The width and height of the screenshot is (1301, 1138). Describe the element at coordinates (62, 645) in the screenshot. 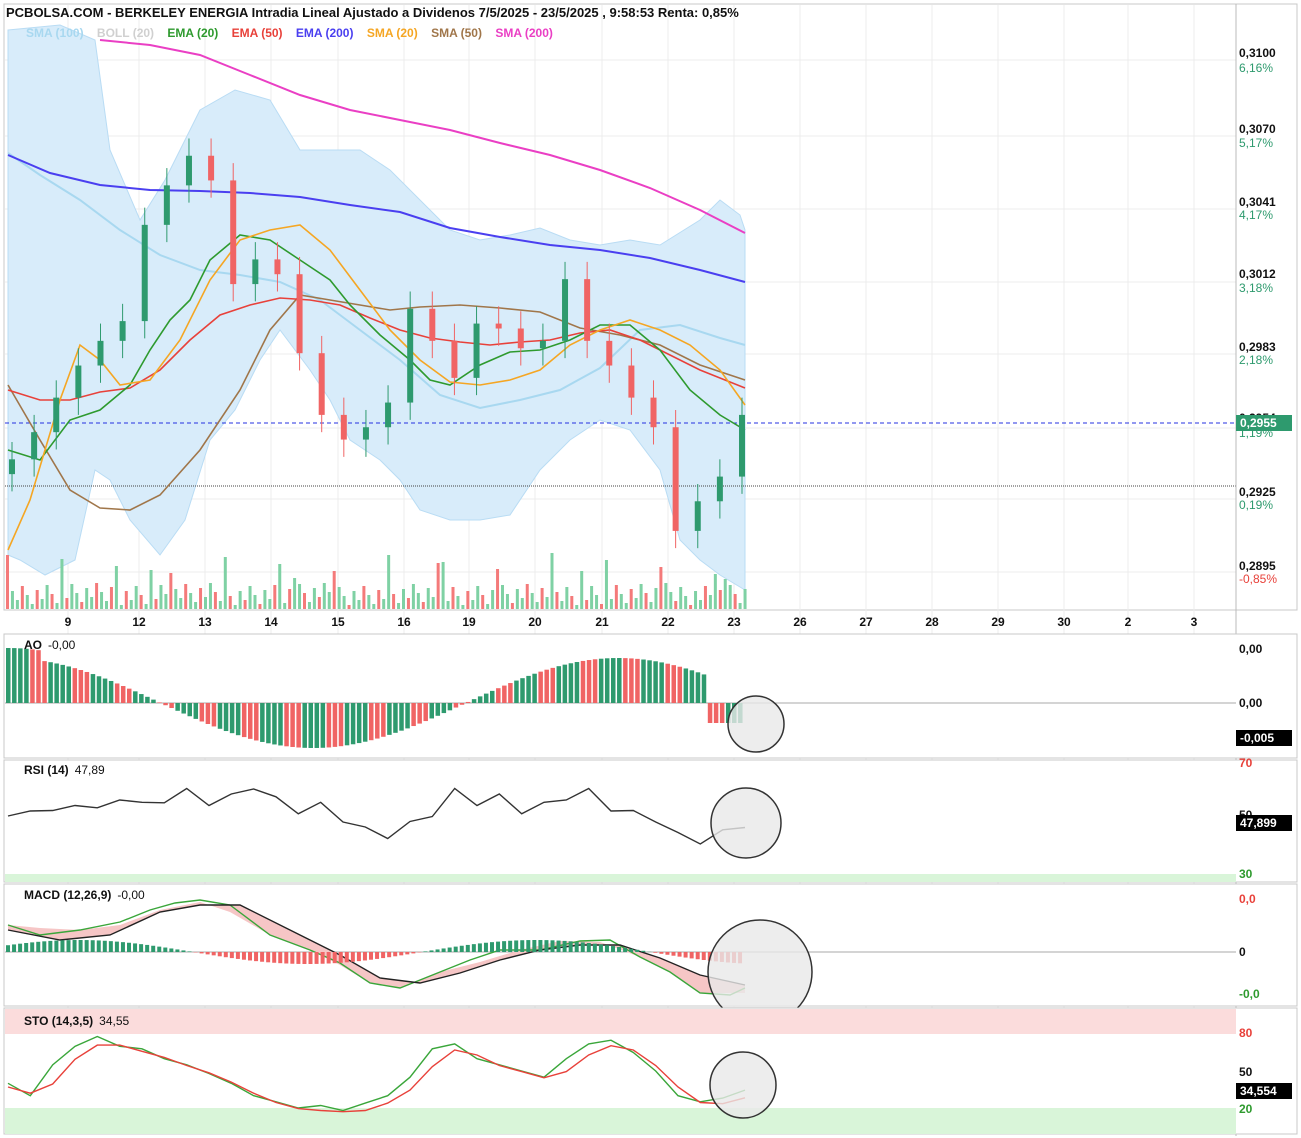

I see `ao-value: -0,00` at that location.